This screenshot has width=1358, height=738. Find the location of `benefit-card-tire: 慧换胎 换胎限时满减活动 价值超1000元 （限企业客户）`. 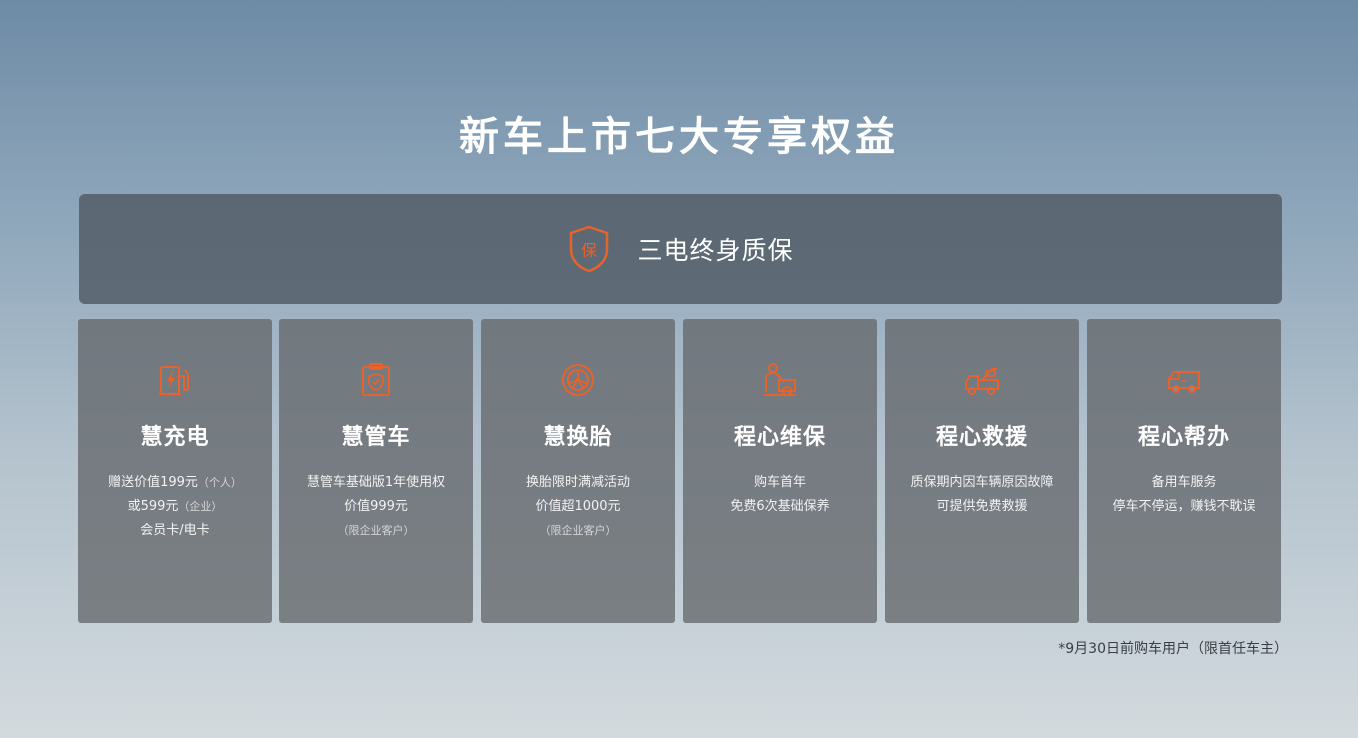

benefit-card-tire: 慧换胎 换胎限时满减活动 价值超1000元 （限企业客户） is located at coordinates (578, 471).